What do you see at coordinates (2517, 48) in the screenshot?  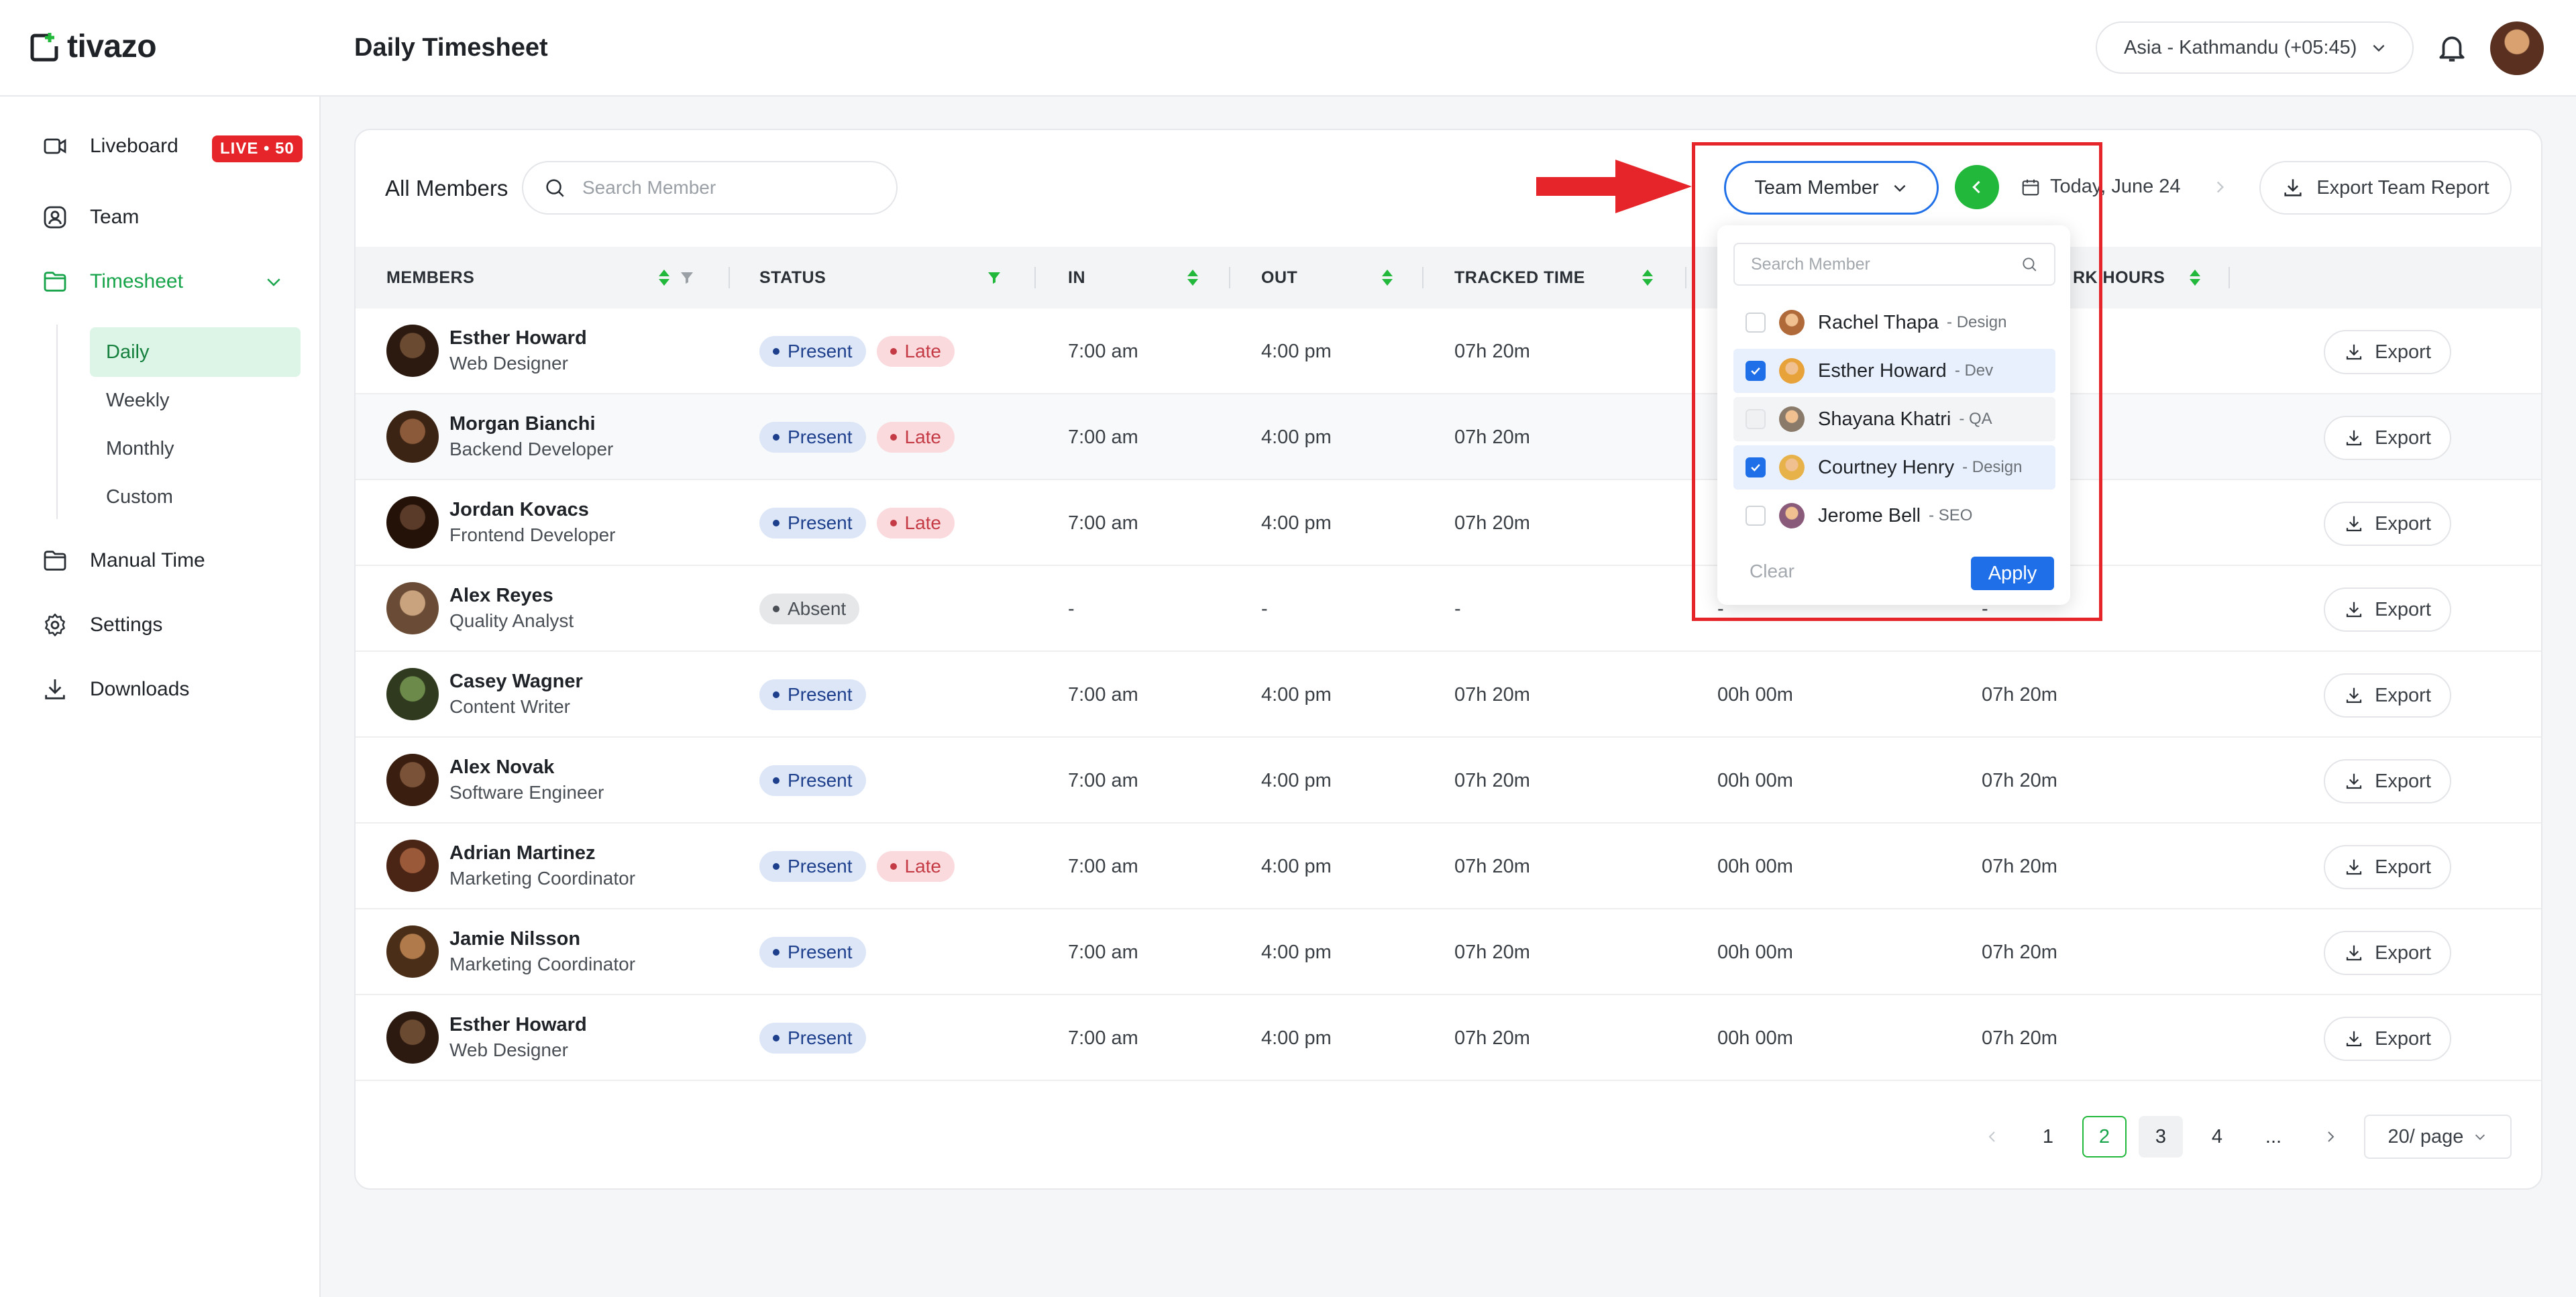 I see `user-avatar` at bounding box center [2517, 48].